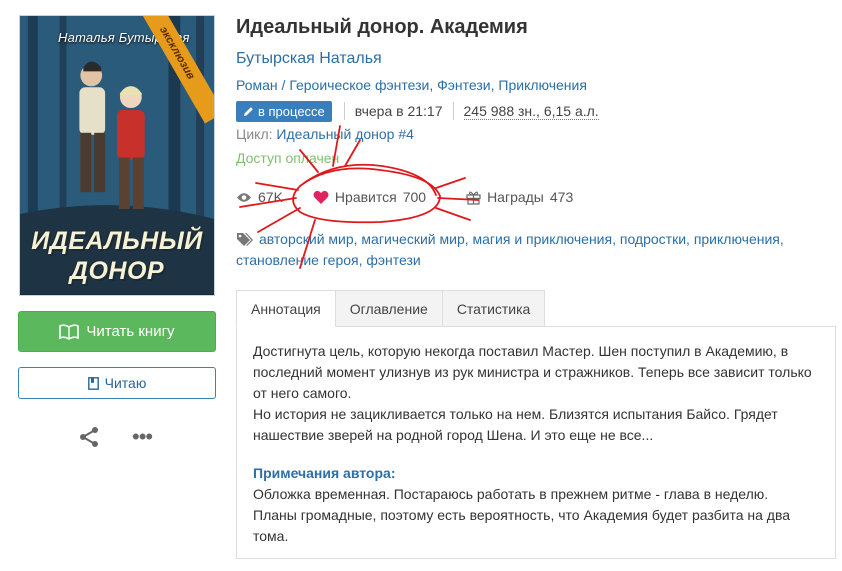 The height and width of the screenshot is (571, 842). I want to click on tag-link: приключения, so click(737, 239).